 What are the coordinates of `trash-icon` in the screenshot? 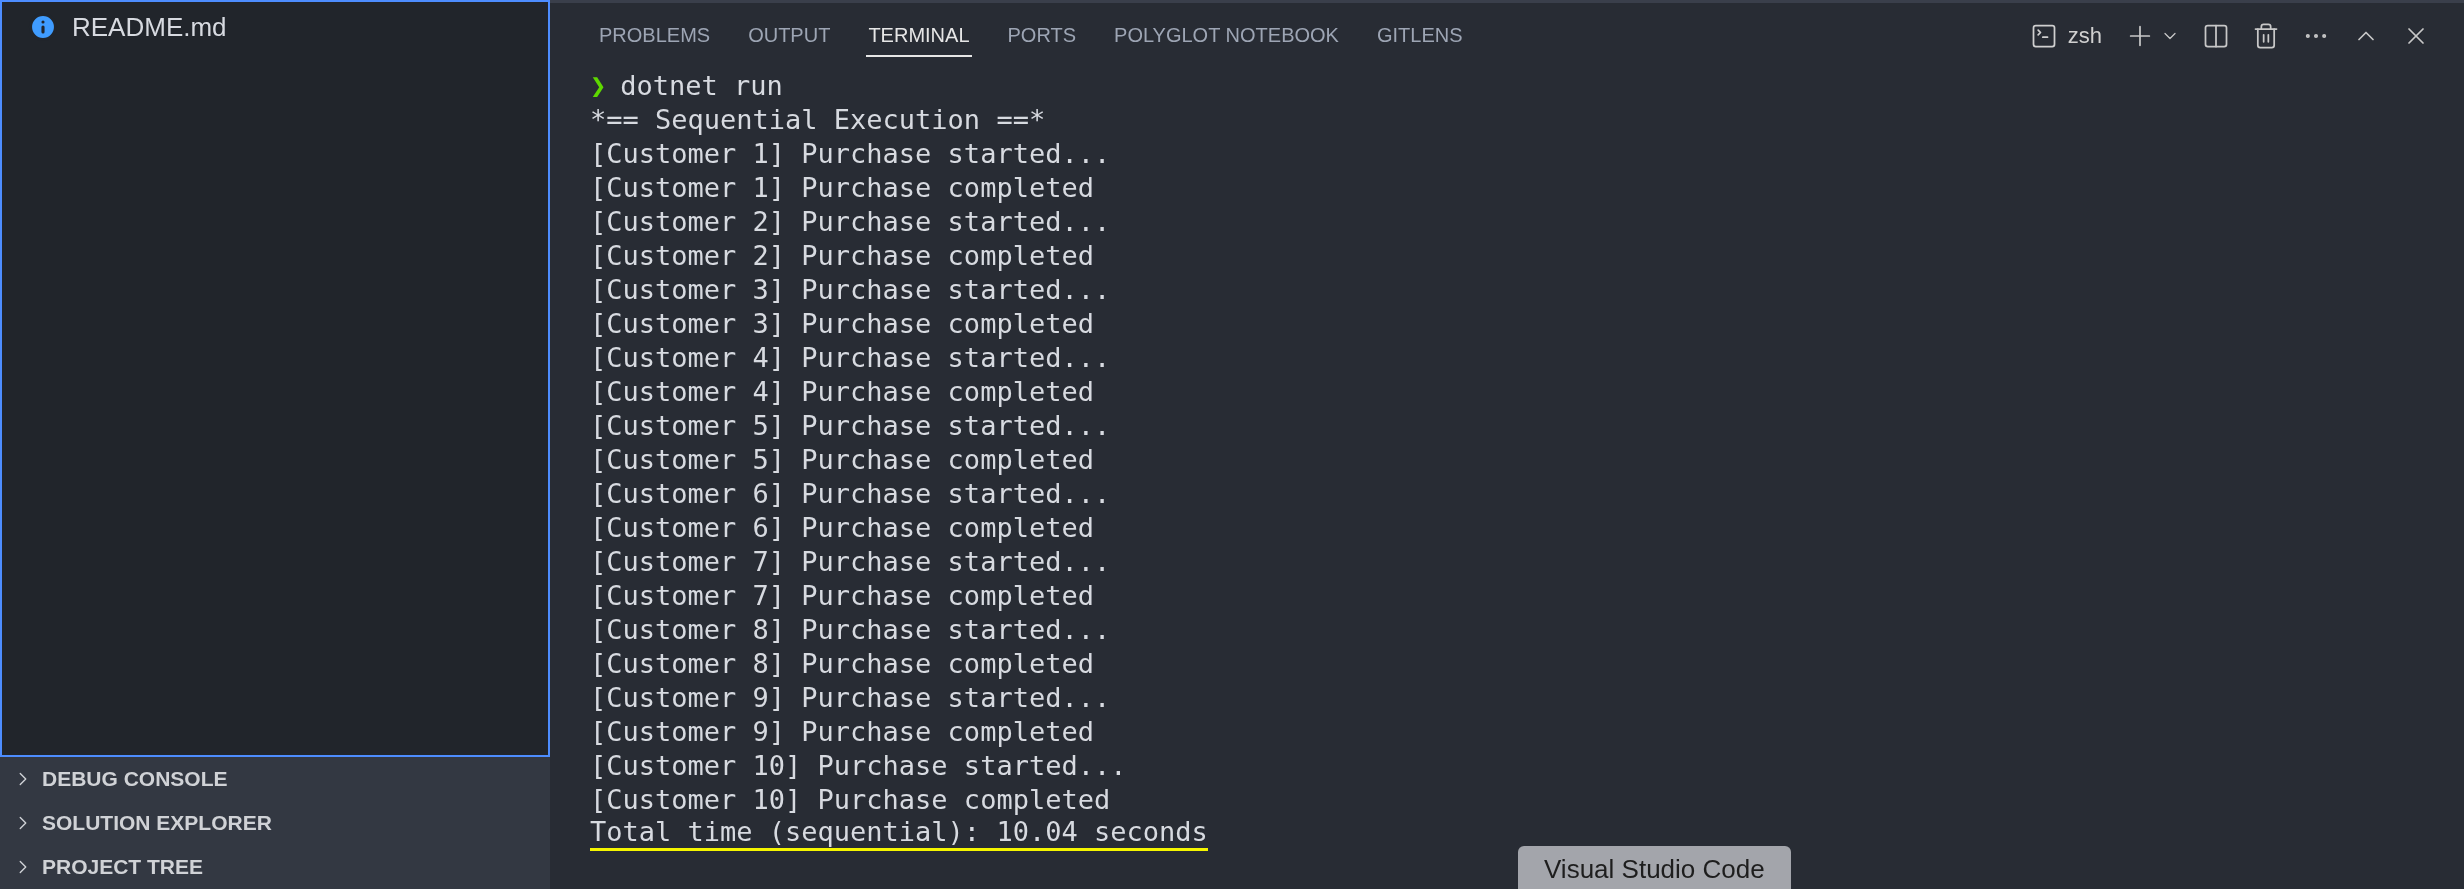 It's located at (2266, 36).